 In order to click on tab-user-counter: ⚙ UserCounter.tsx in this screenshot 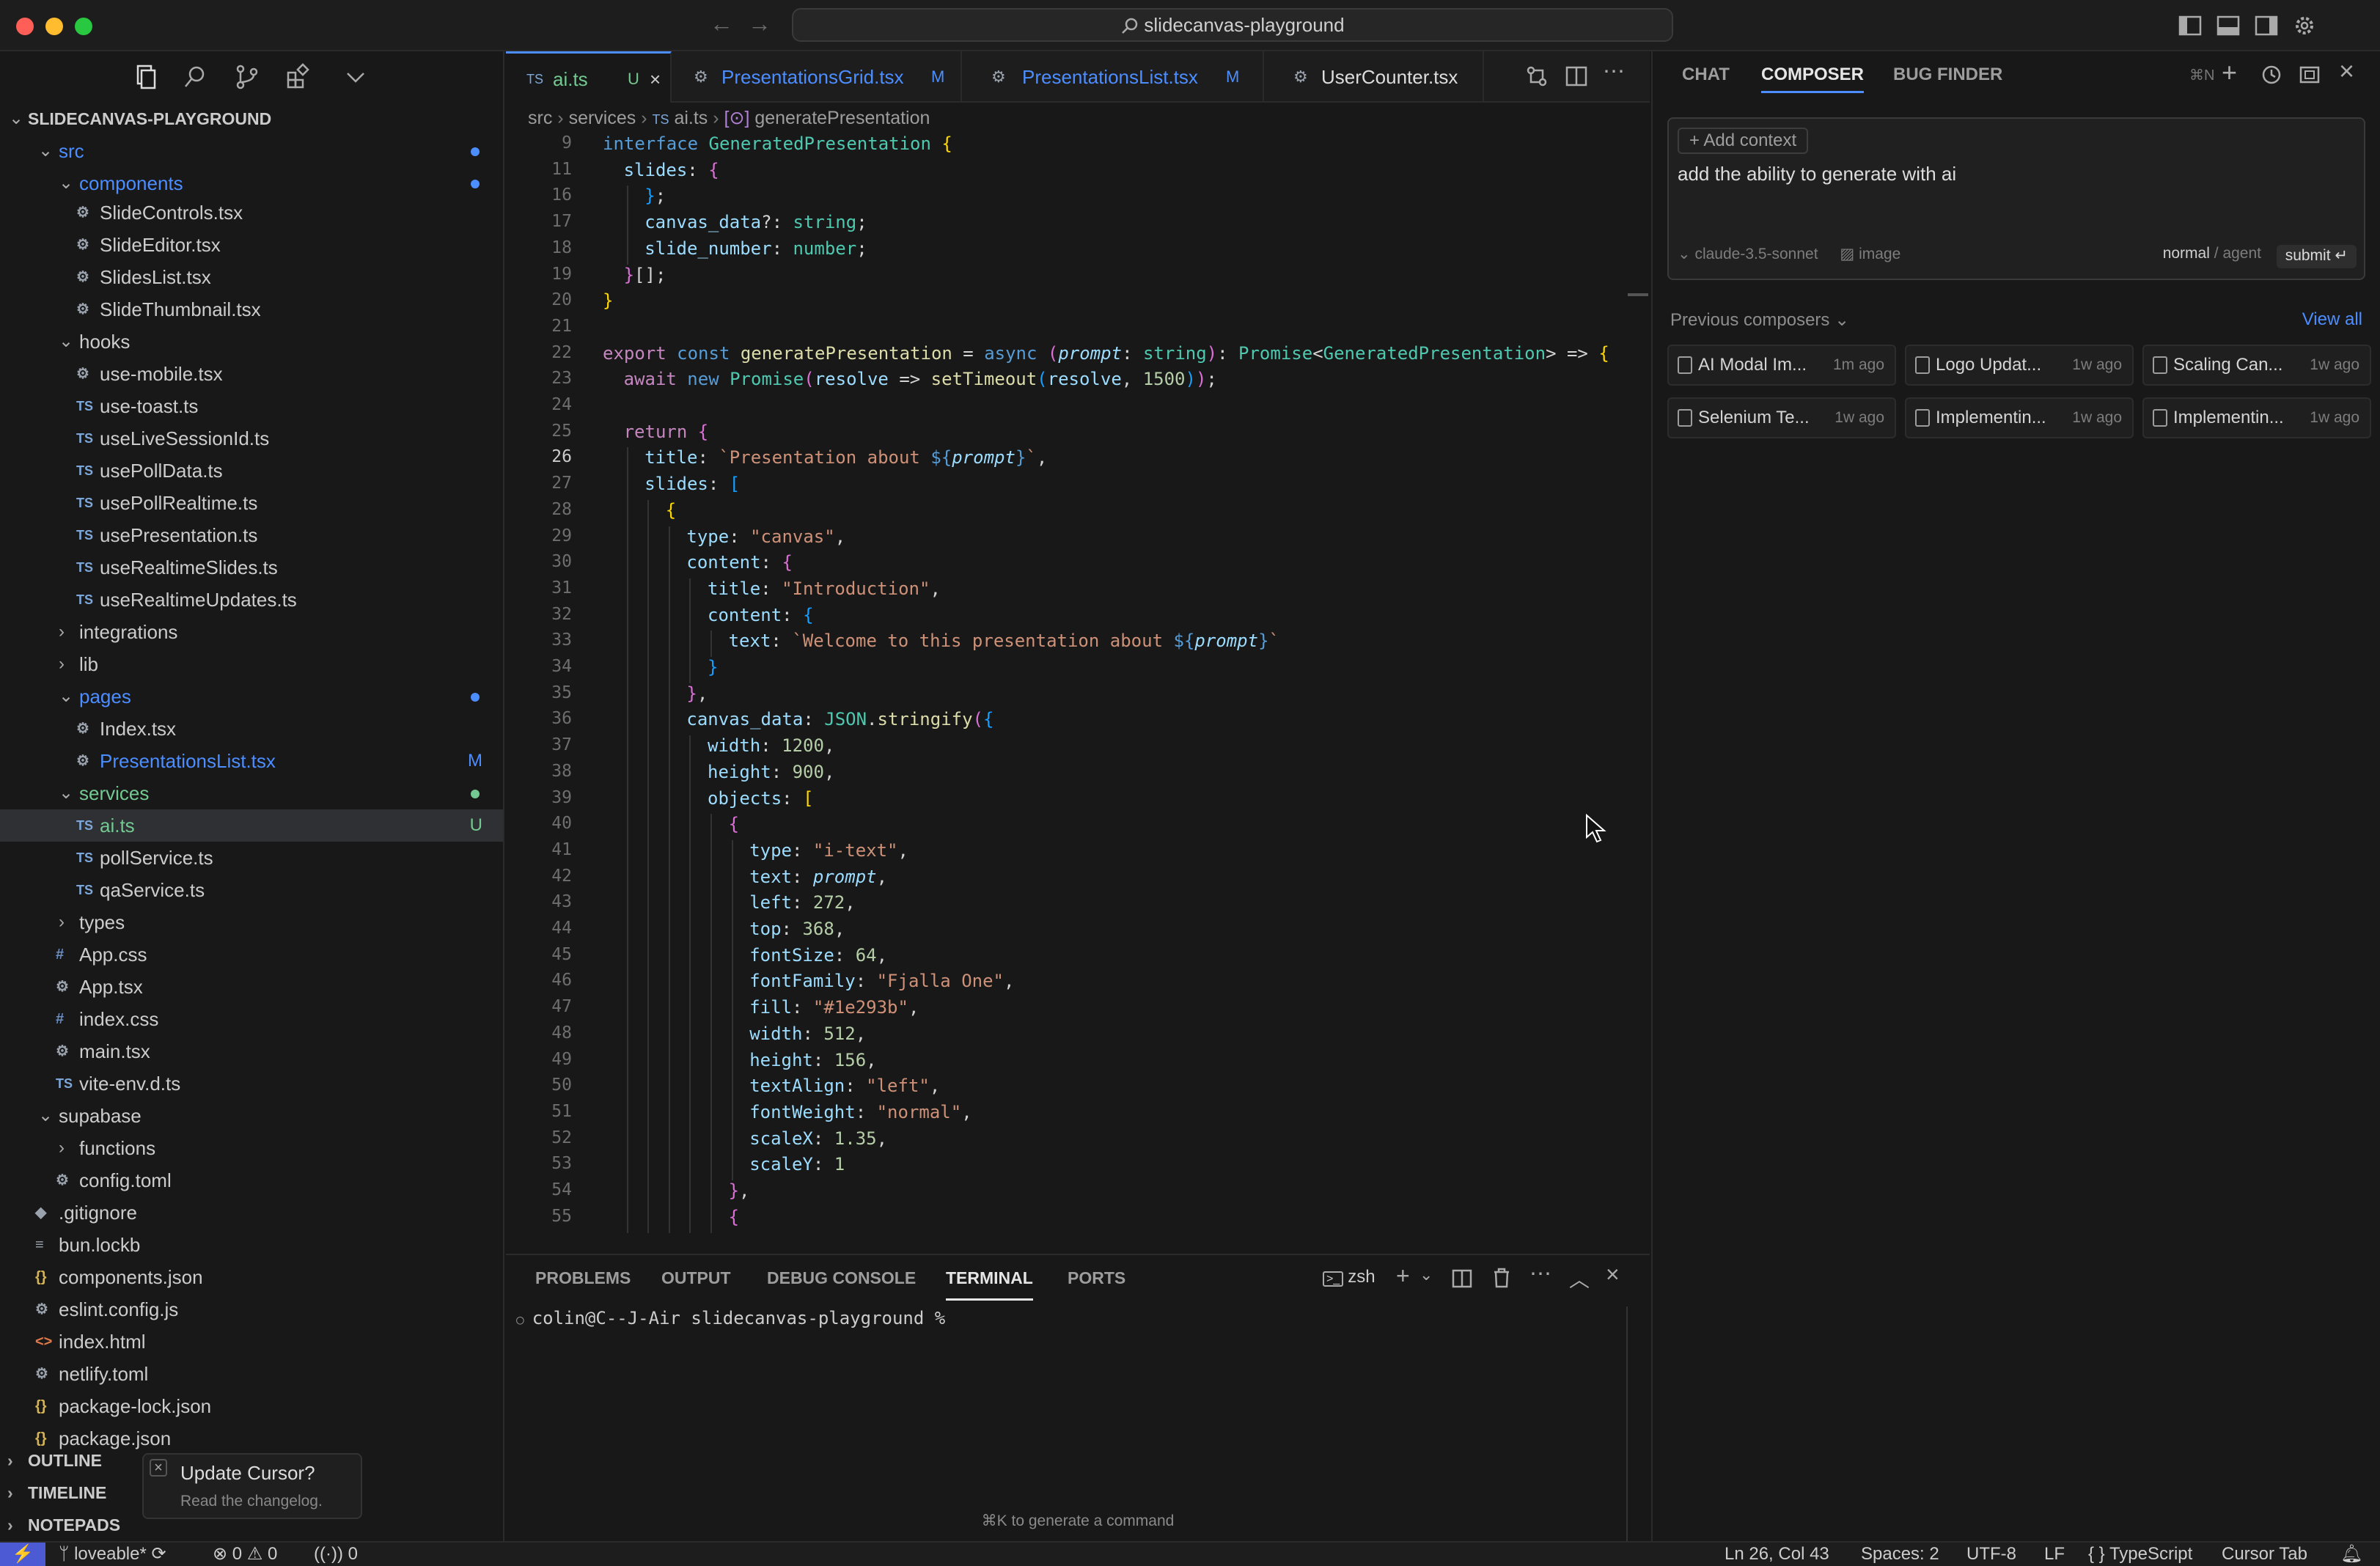, I will do `click(1374, 77)`.